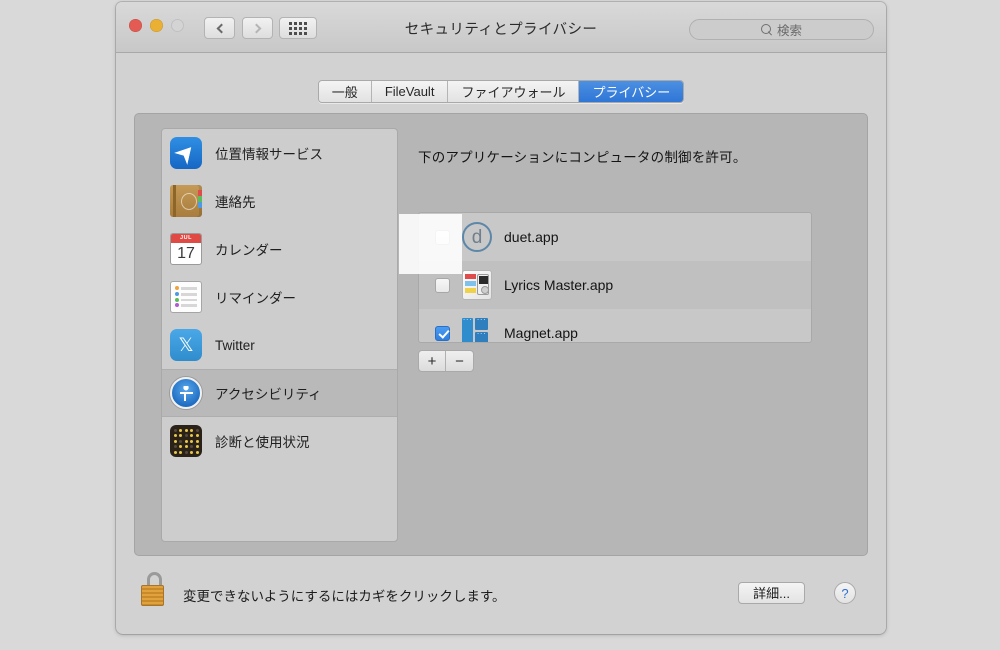 The height and width of the screenshot is (650, 1000). I want to click on sidebar-item-label: アクセシビリティ, so click(268, 394).